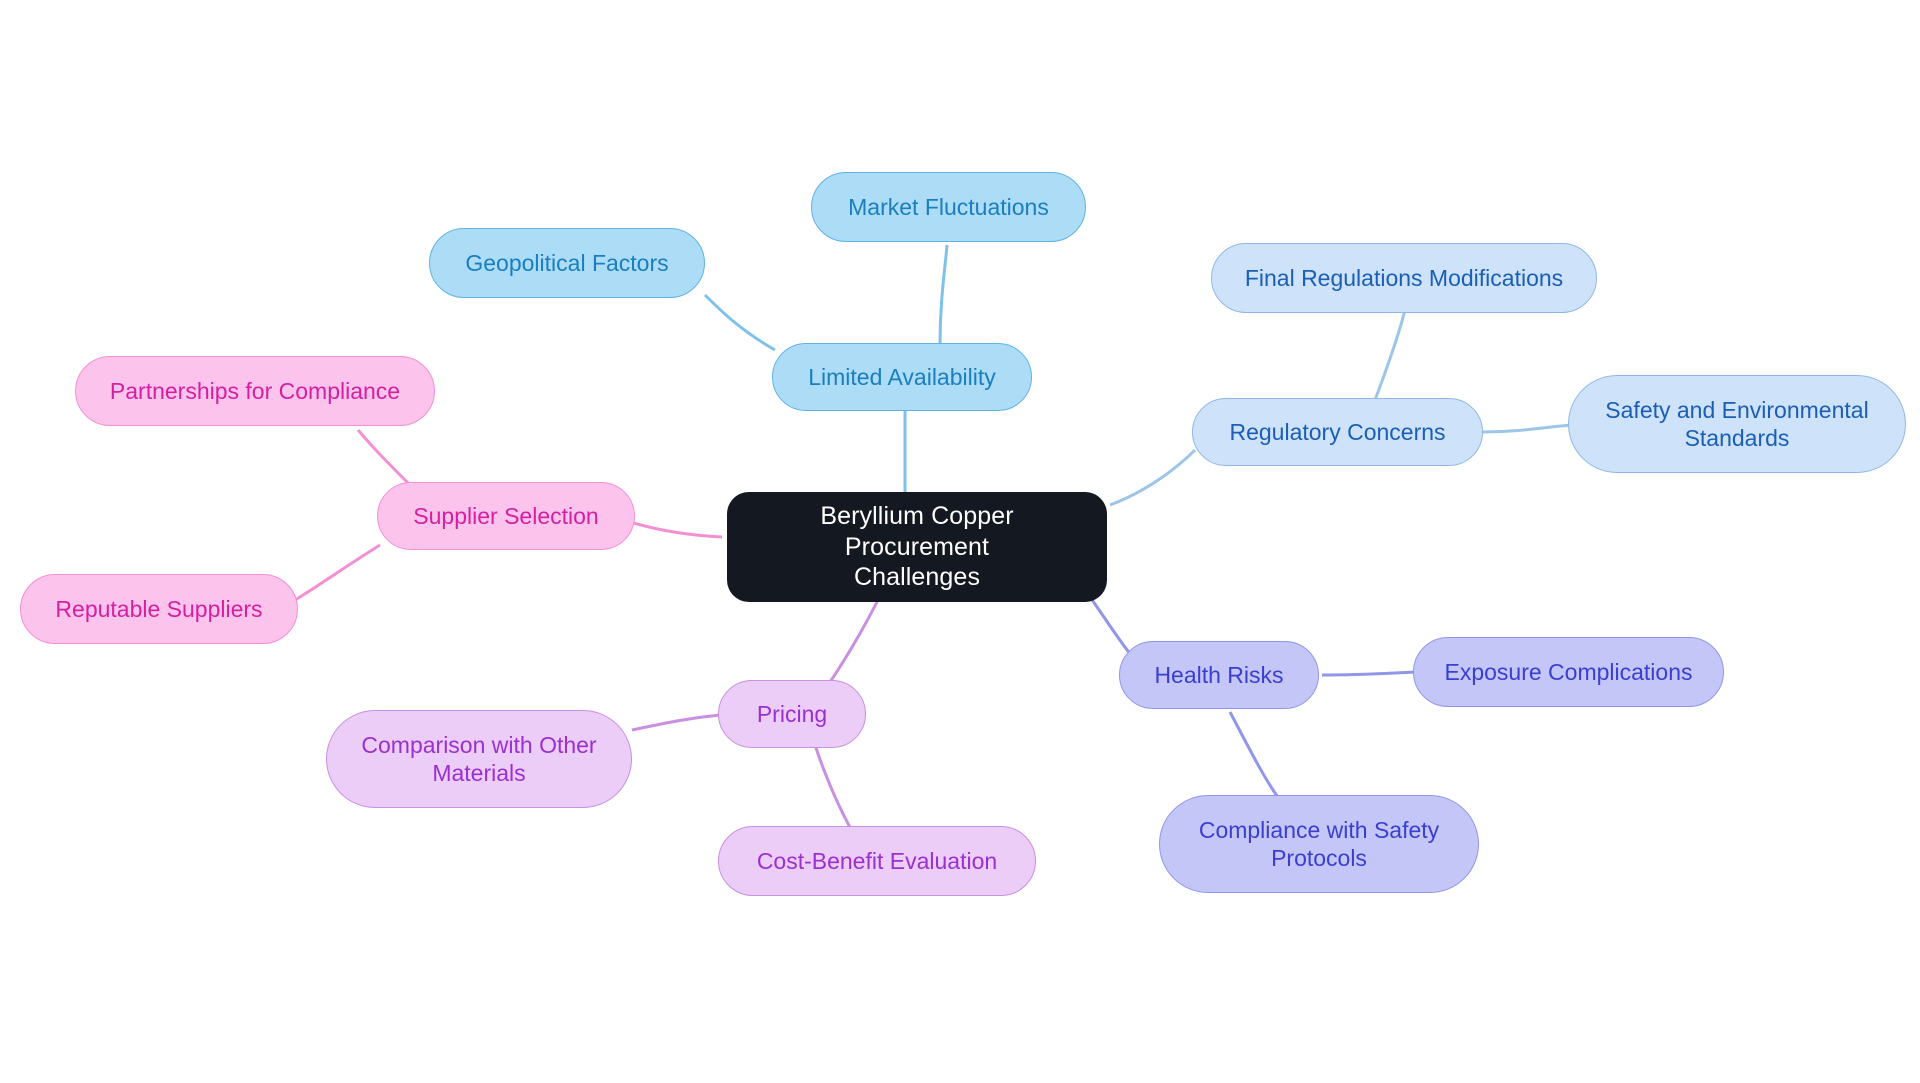  I want to click on edge-root-pricing, so click(854, 641).